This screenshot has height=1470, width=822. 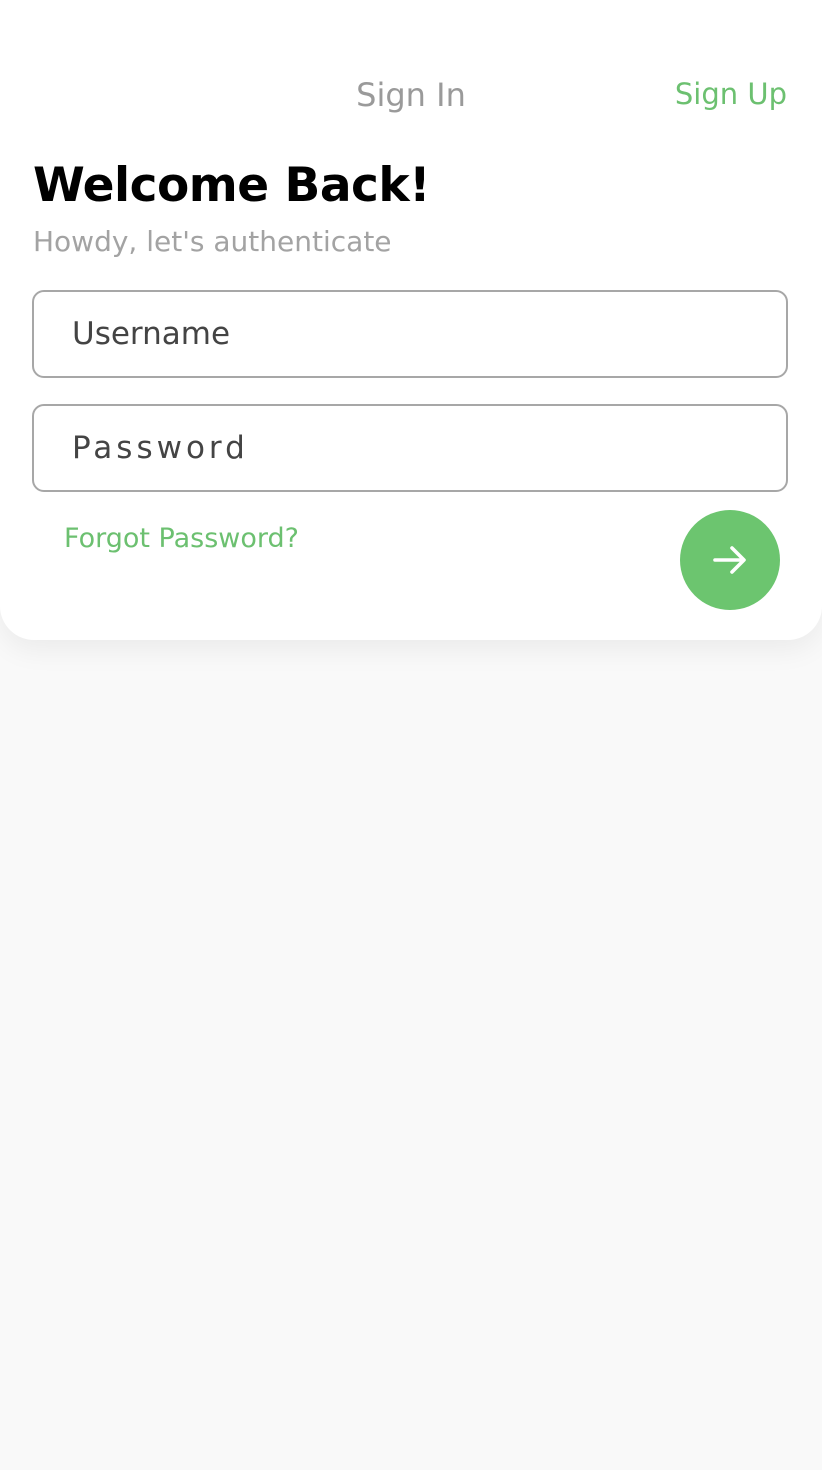 I want to click on submit-button, so click(x=730, y=560).